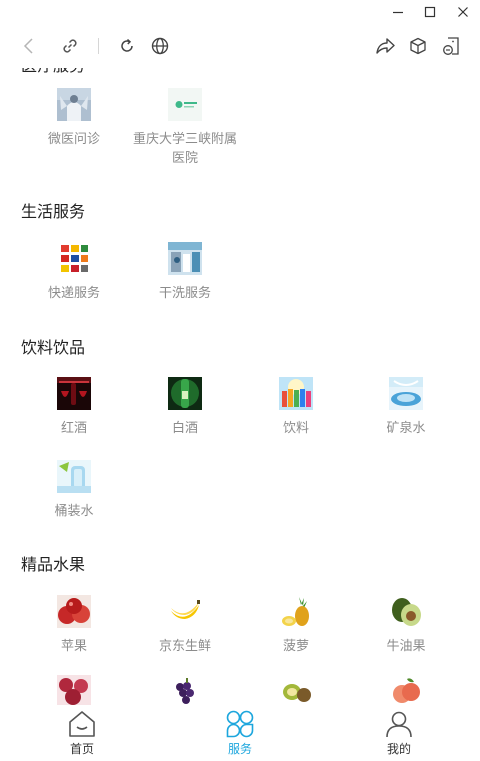 Image resolution: width=480 pixels, height=761 pixels. Describe the element at coordinates (185, 258) in the screenshot. I see `laundry-thumbnail` at that location.